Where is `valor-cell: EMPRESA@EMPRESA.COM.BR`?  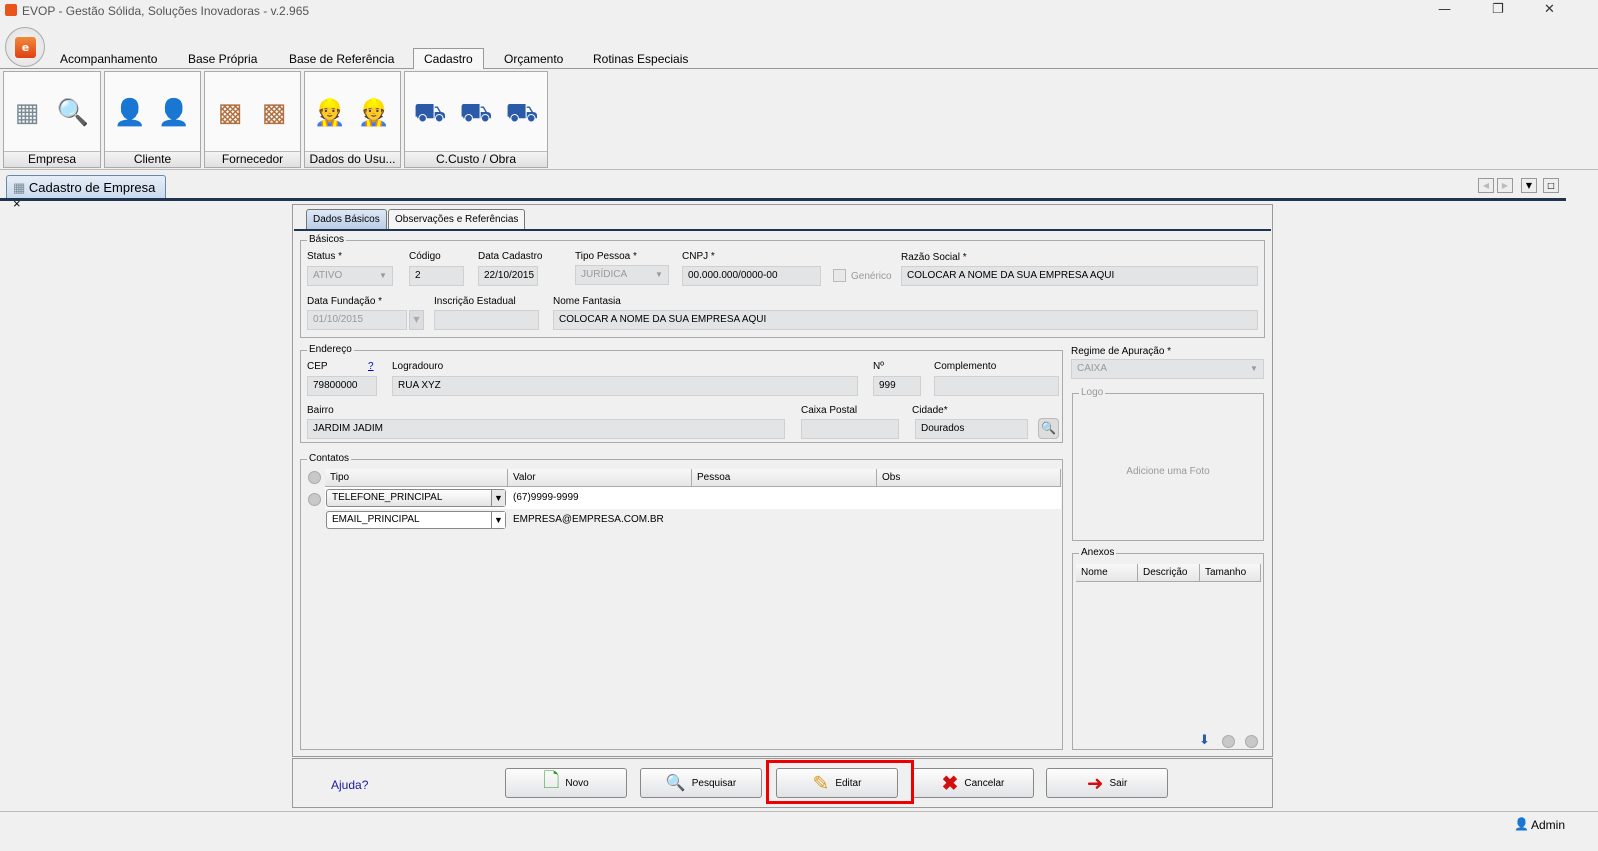 valor-cell: EMPRESA@EMPRESA.COM.BR is located at coordinates (588, 519).